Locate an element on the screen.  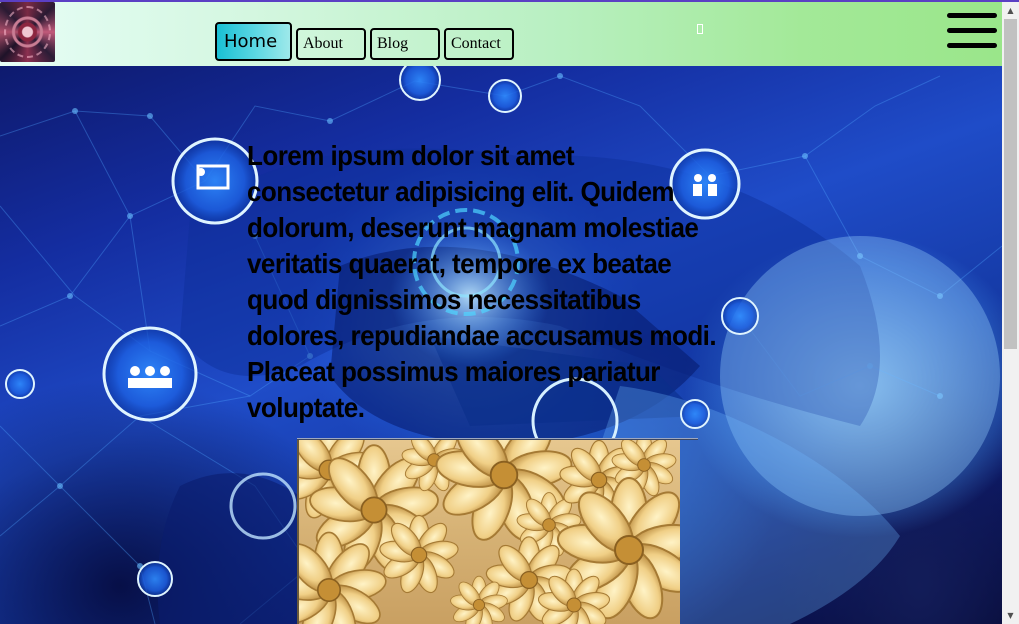
vertical-scrollbar: ▲ ▼ is located at coordinates (1010, 313).